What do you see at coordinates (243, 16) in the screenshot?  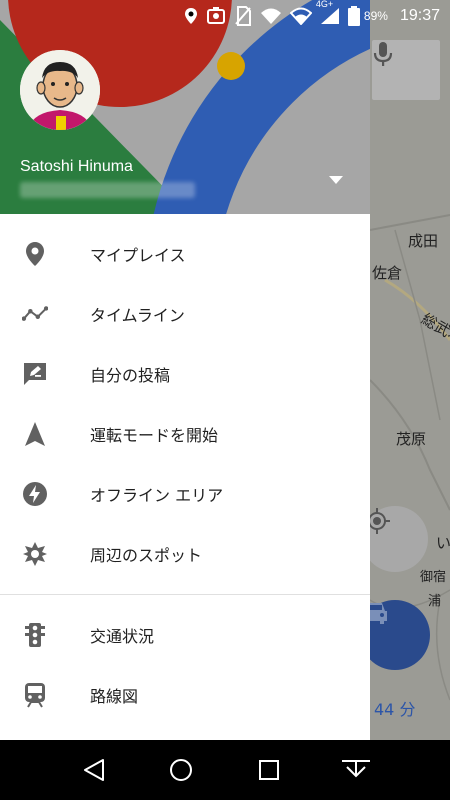 I see `no-sim-icon` at bounding box center [243, 16].